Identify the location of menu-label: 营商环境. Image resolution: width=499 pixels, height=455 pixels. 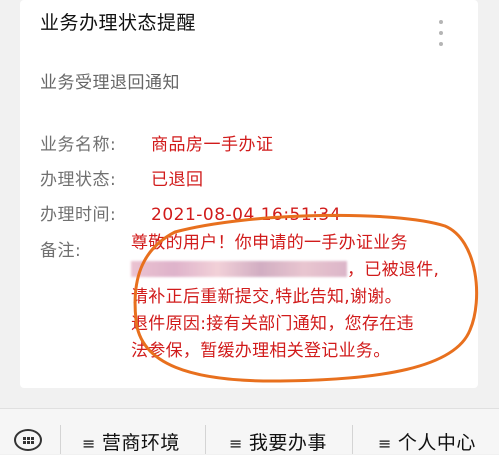
(140, 443).